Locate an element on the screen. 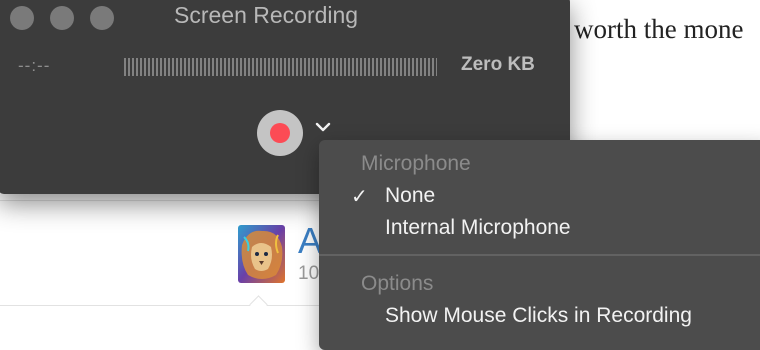  menu-item-label: None is located at coordinates (410, 195).